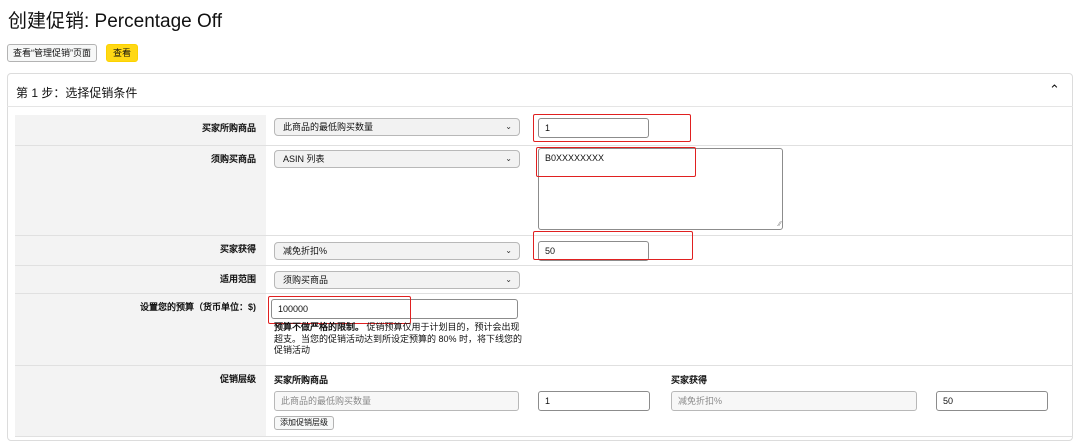 Image resolution: width=1080 pixels, height=444 pixels. I want to click on row-label-purchased-items: 须购买商品, so click(233, 159).